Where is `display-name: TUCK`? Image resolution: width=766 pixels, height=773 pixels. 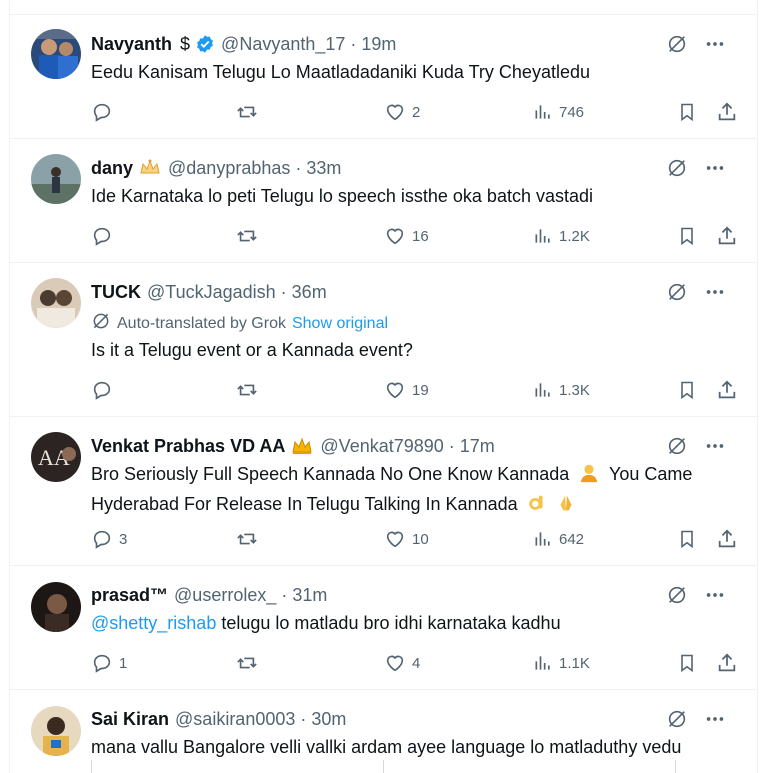 display-name: TUCK is located at coordinates (116, 292).